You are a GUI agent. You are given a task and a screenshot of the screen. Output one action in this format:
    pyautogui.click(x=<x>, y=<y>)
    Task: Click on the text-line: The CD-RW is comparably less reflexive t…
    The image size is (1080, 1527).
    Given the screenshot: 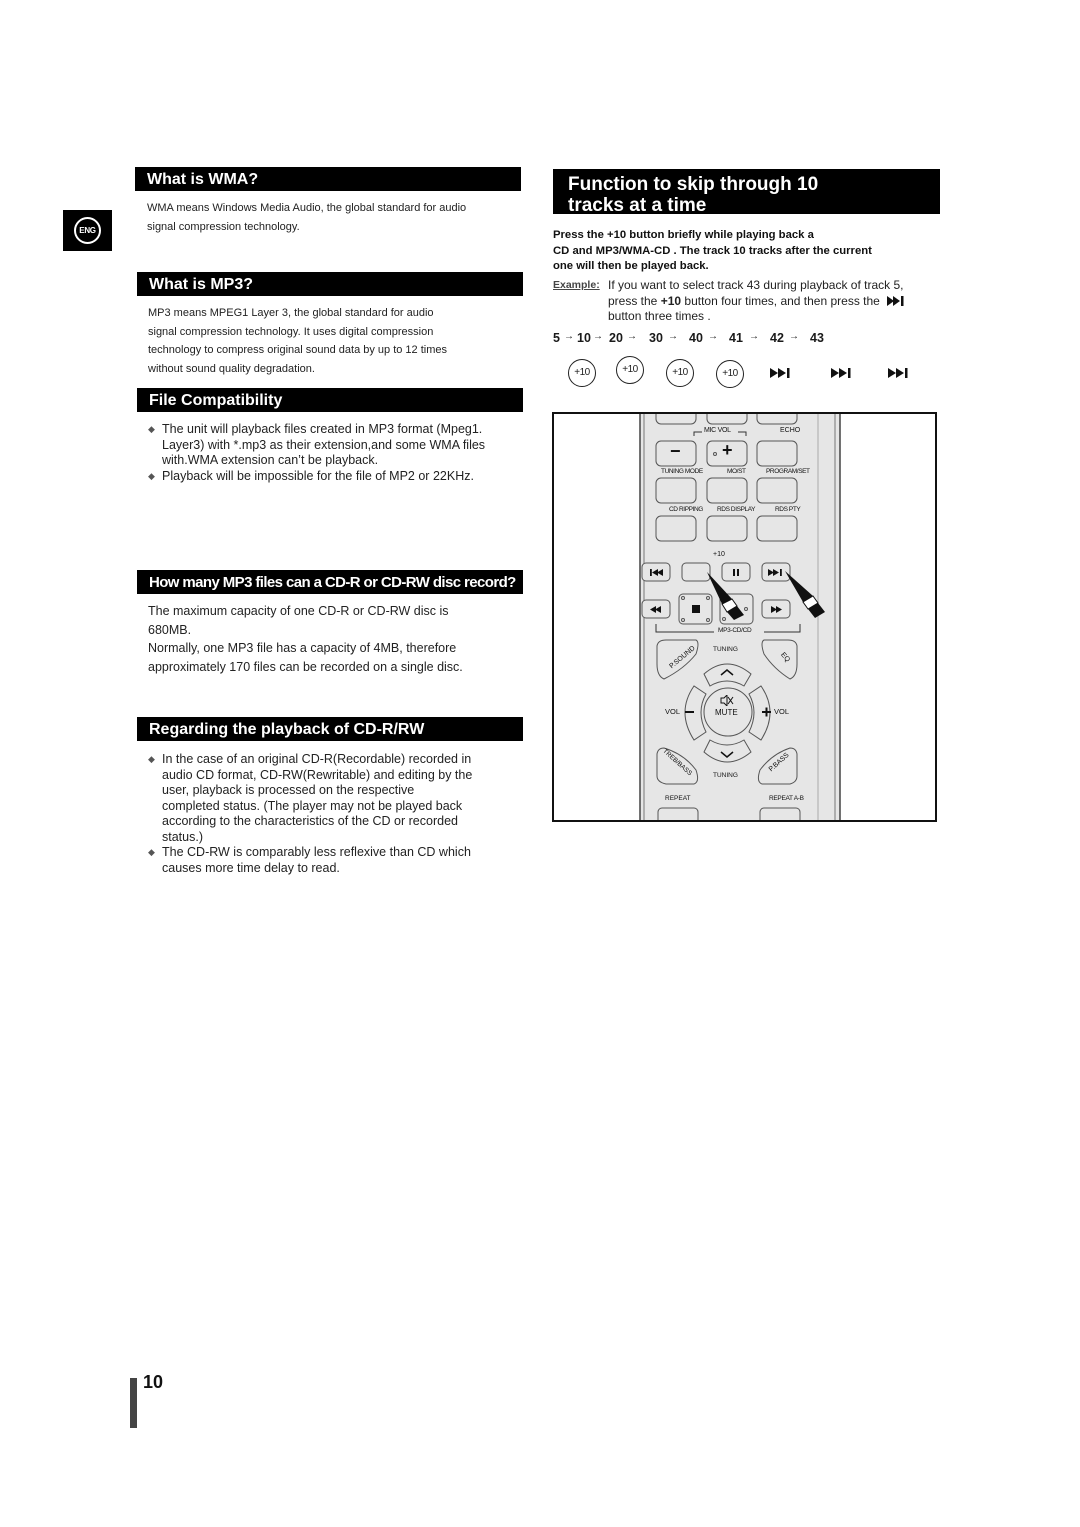 What is the action you would take?
    pyautogui.click(x=316, y=852)
    